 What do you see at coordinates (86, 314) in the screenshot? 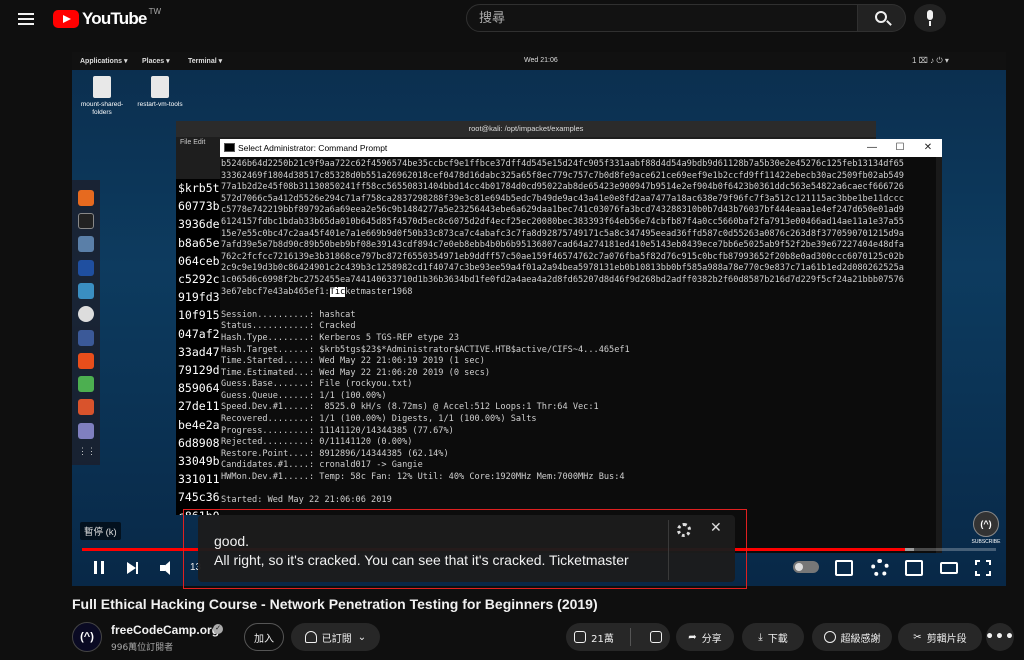
I see `maltego-icon` at bounding box center [86, 314].